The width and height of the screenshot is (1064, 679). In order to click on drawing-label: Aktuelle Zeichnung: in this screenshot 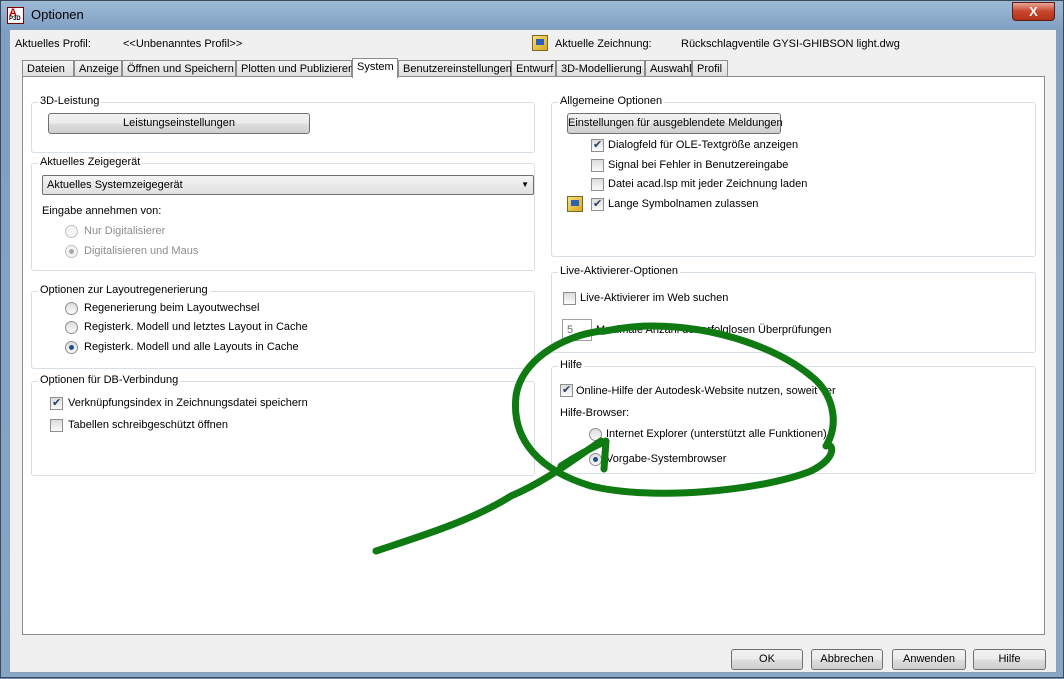, I will do `click(603, 44)`.